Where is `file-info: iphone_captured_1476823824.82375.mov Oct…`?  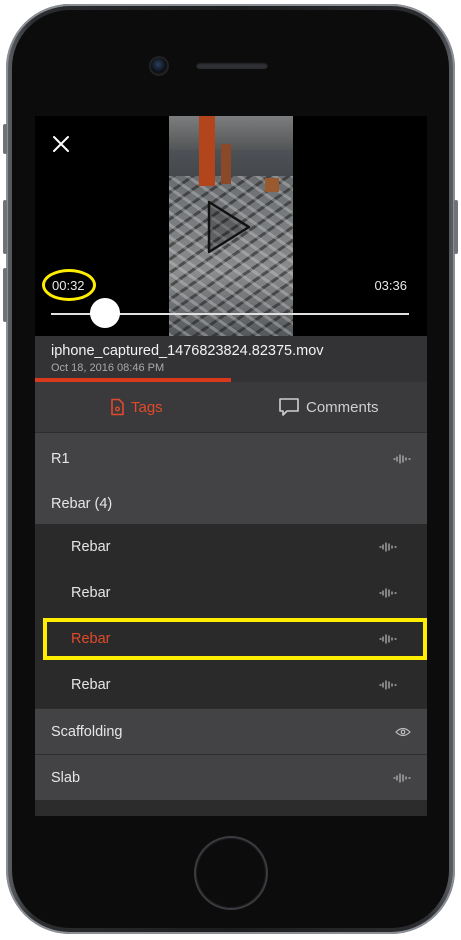 file-info: iphone_captured_1476823824.82375.mov Oct… is located at coordinates (231, 358).